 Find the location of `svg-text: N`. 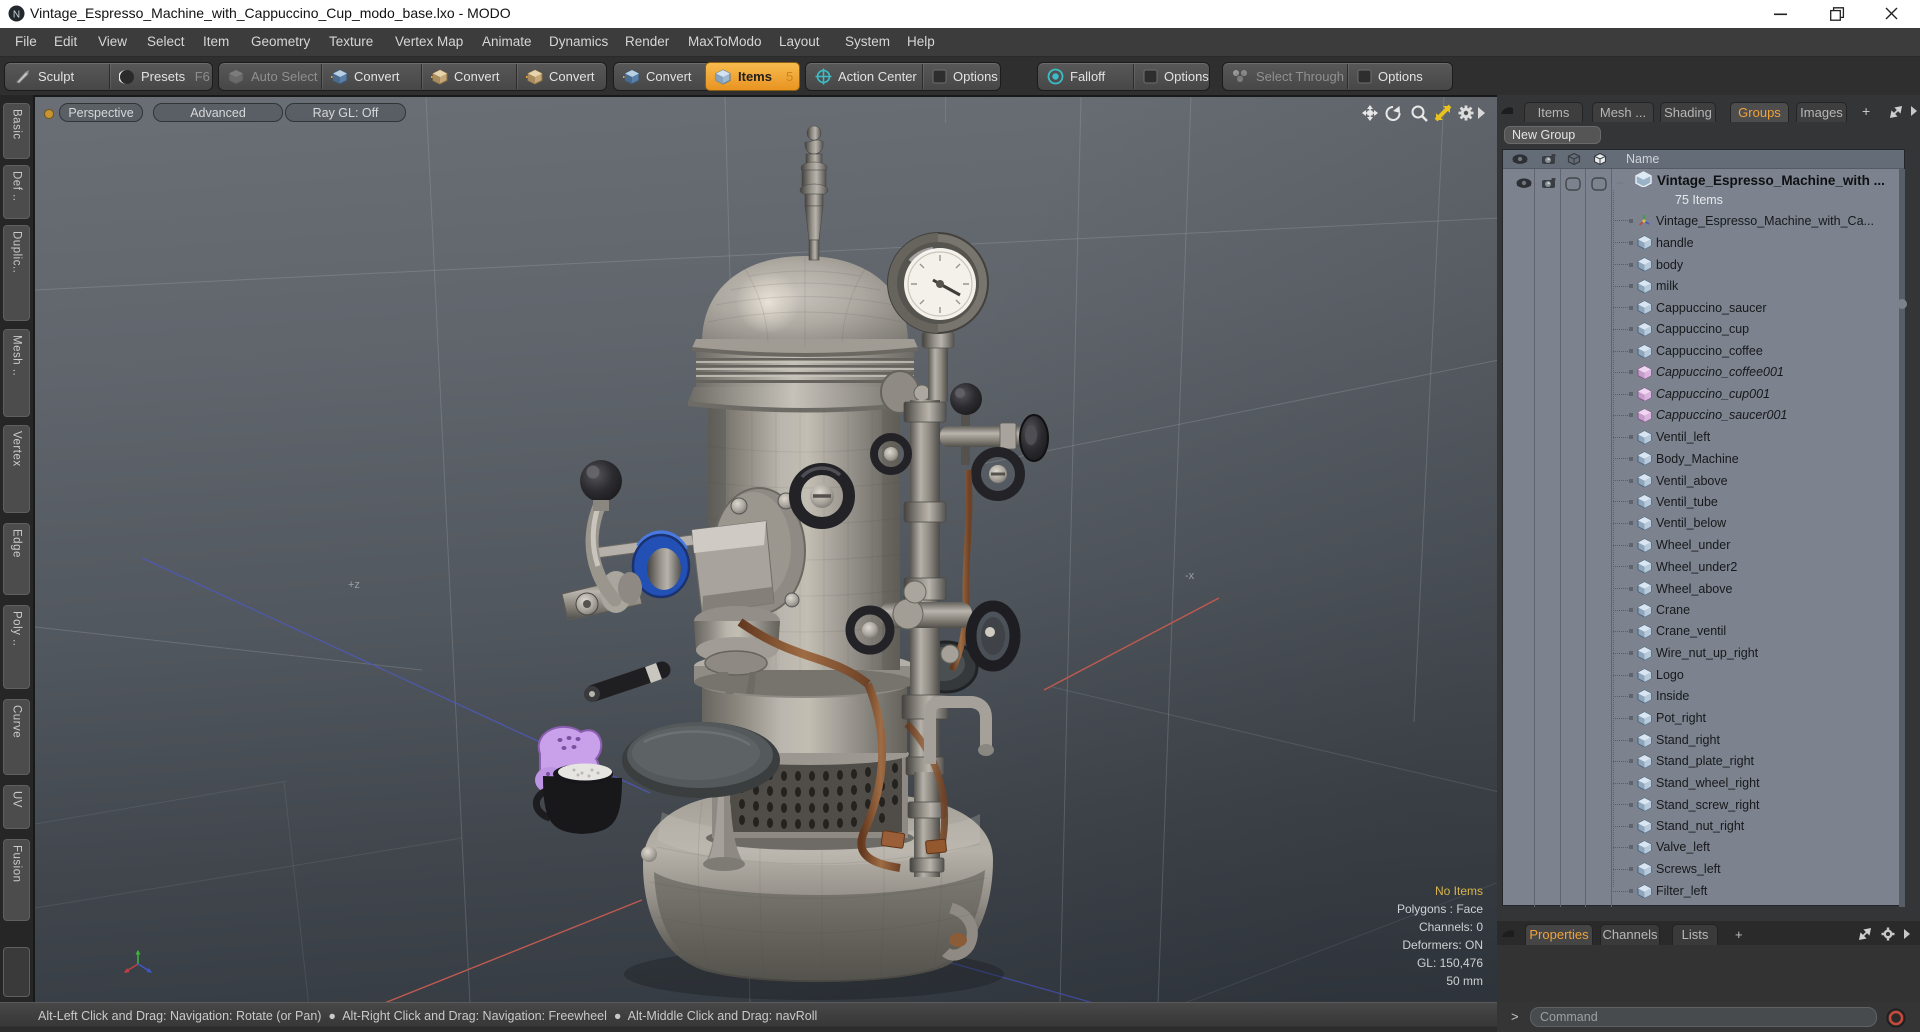

svg-text: N is located at coordinates (16, 15).